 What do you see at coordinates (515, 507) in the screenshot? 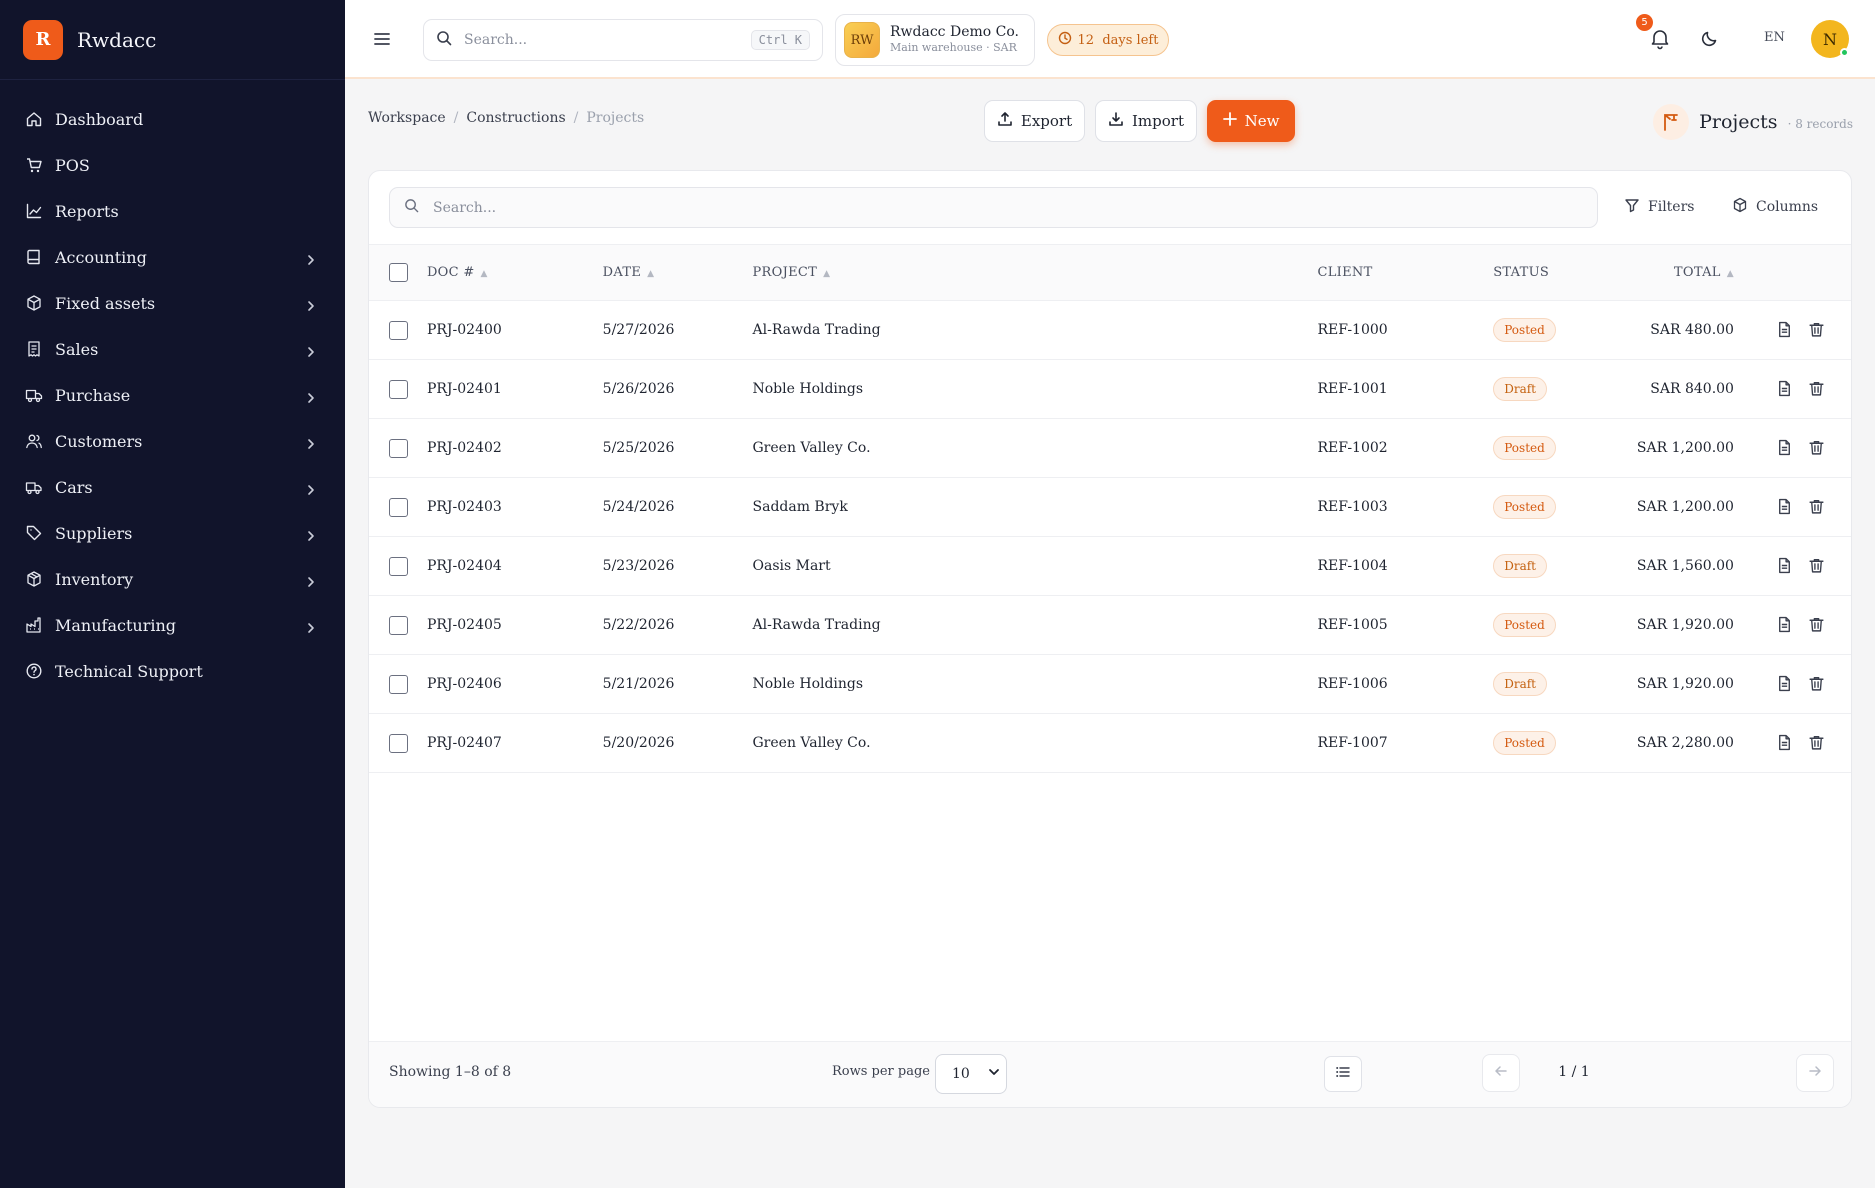
I see `cell-doc: PRJ-02403` at bounding box center [515, 507].